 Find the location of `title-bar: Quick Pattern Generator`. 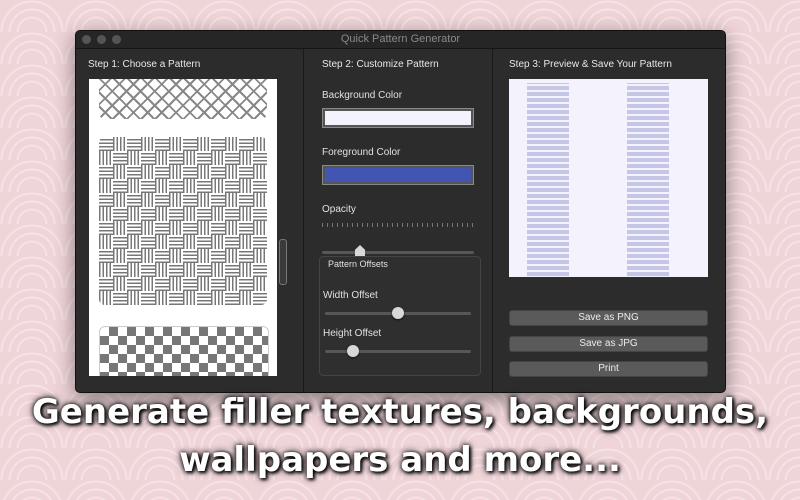

title-bar: Quick Pattern Generator is located at coordinates (400, 40).